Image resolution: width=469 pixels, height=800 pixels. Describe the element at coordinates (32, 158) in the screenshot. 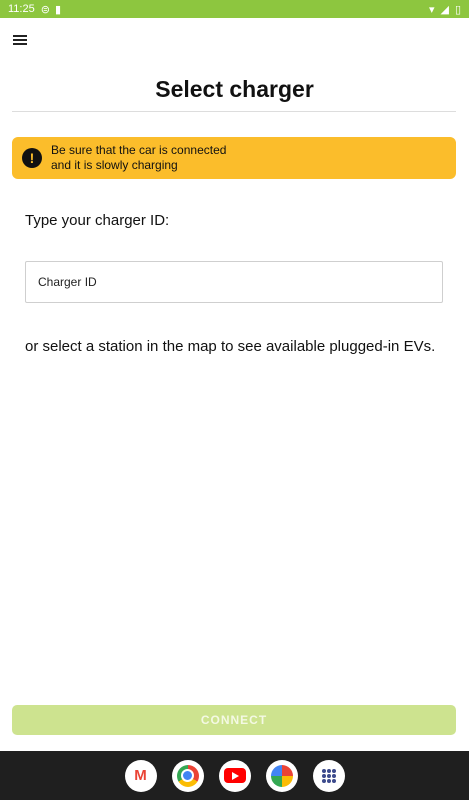

I see `exclamation-icon: !` at that location.